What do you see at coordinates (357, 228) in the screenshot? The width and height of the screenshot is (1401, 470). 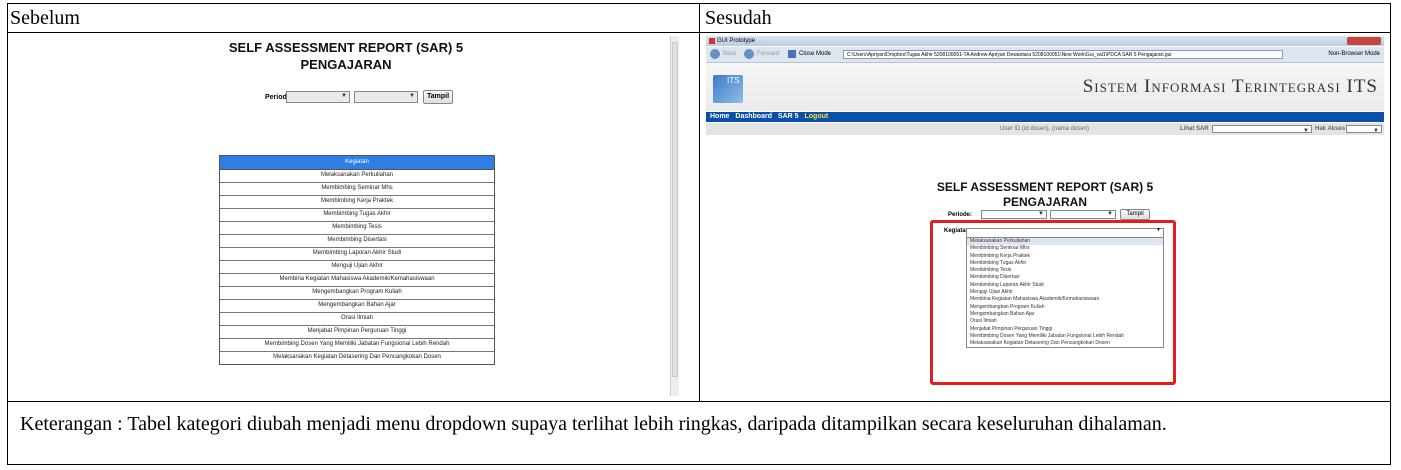 I see `table-row: Membimbing Tesis` at bounding box center [357, 228].